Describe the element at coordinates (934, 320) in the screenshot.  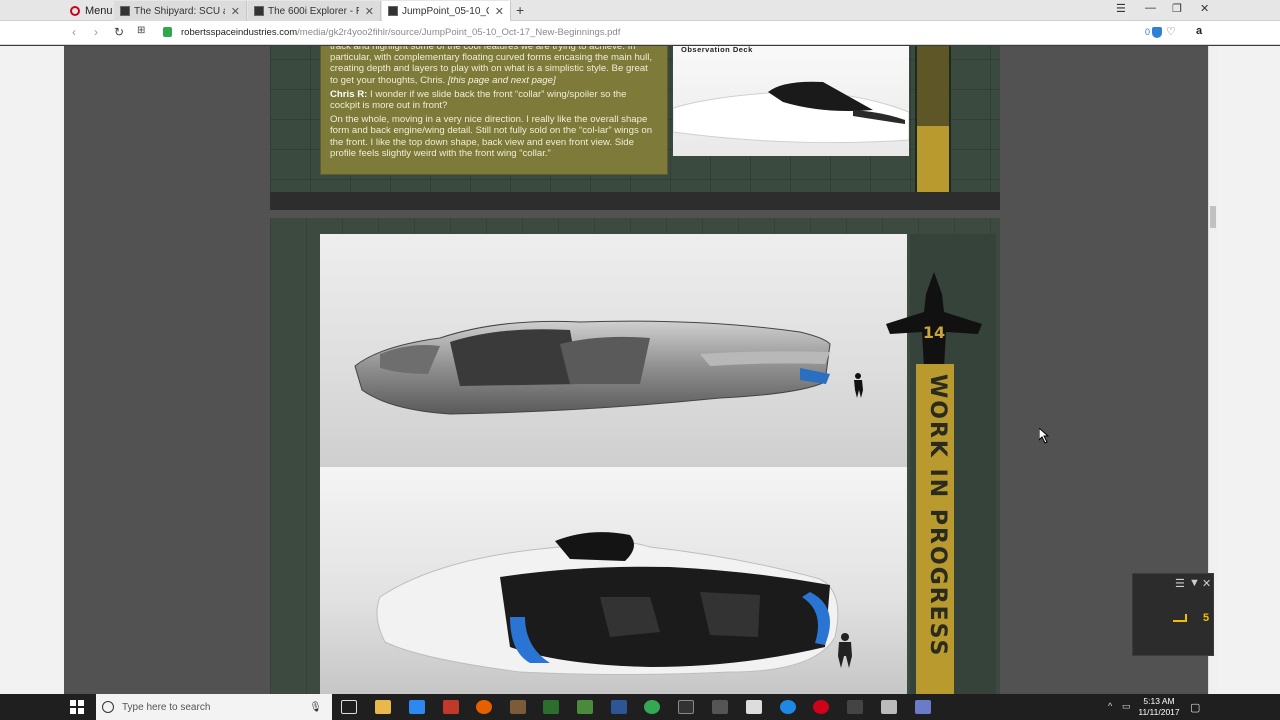
I see `ship-topdown-silhouette: 14` at that location.